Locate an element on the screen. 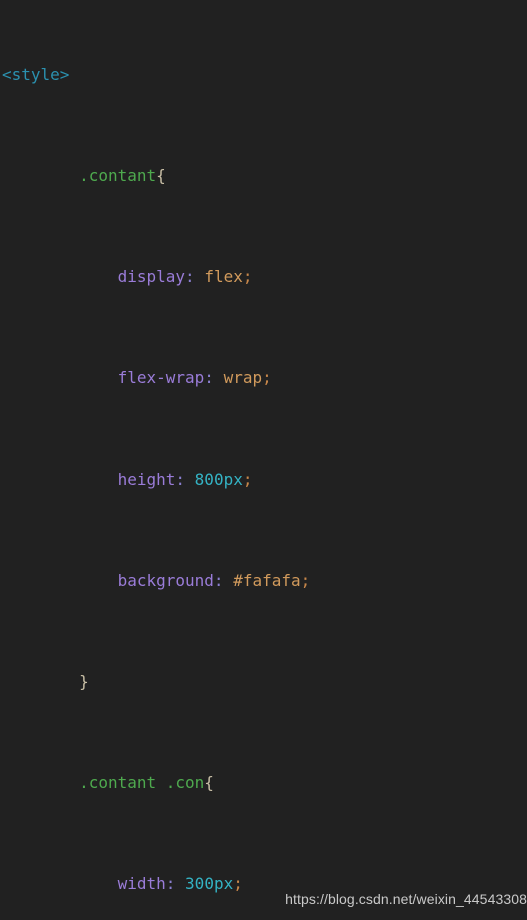 The width and height of the screenshot is (527, 920). token-value-300px: 300px is located at coordinates (209, 884).